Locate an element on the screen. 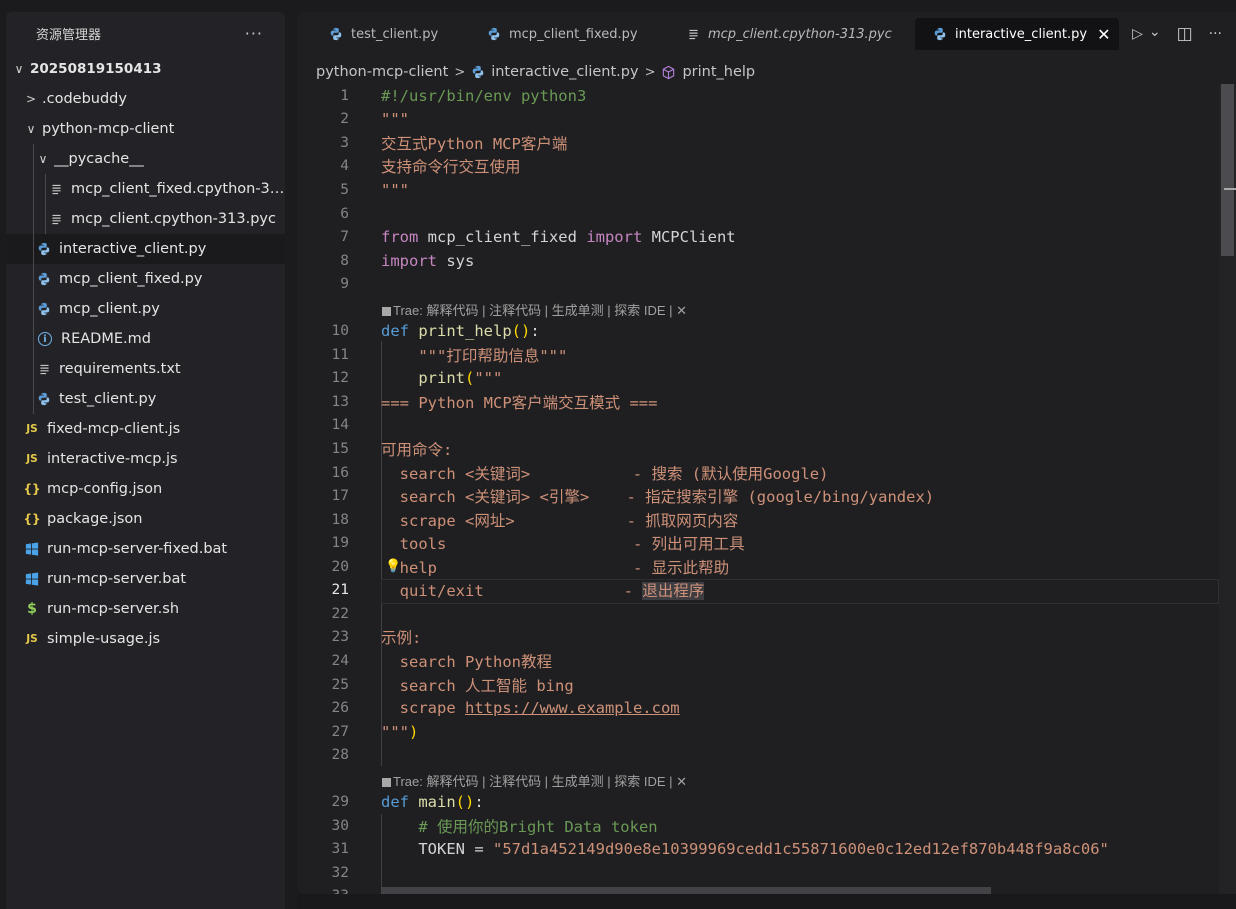 This screenshot has height=909, width=1236. code-line: 26 scrape https://www.example.com is located at coordinates (758, 708).